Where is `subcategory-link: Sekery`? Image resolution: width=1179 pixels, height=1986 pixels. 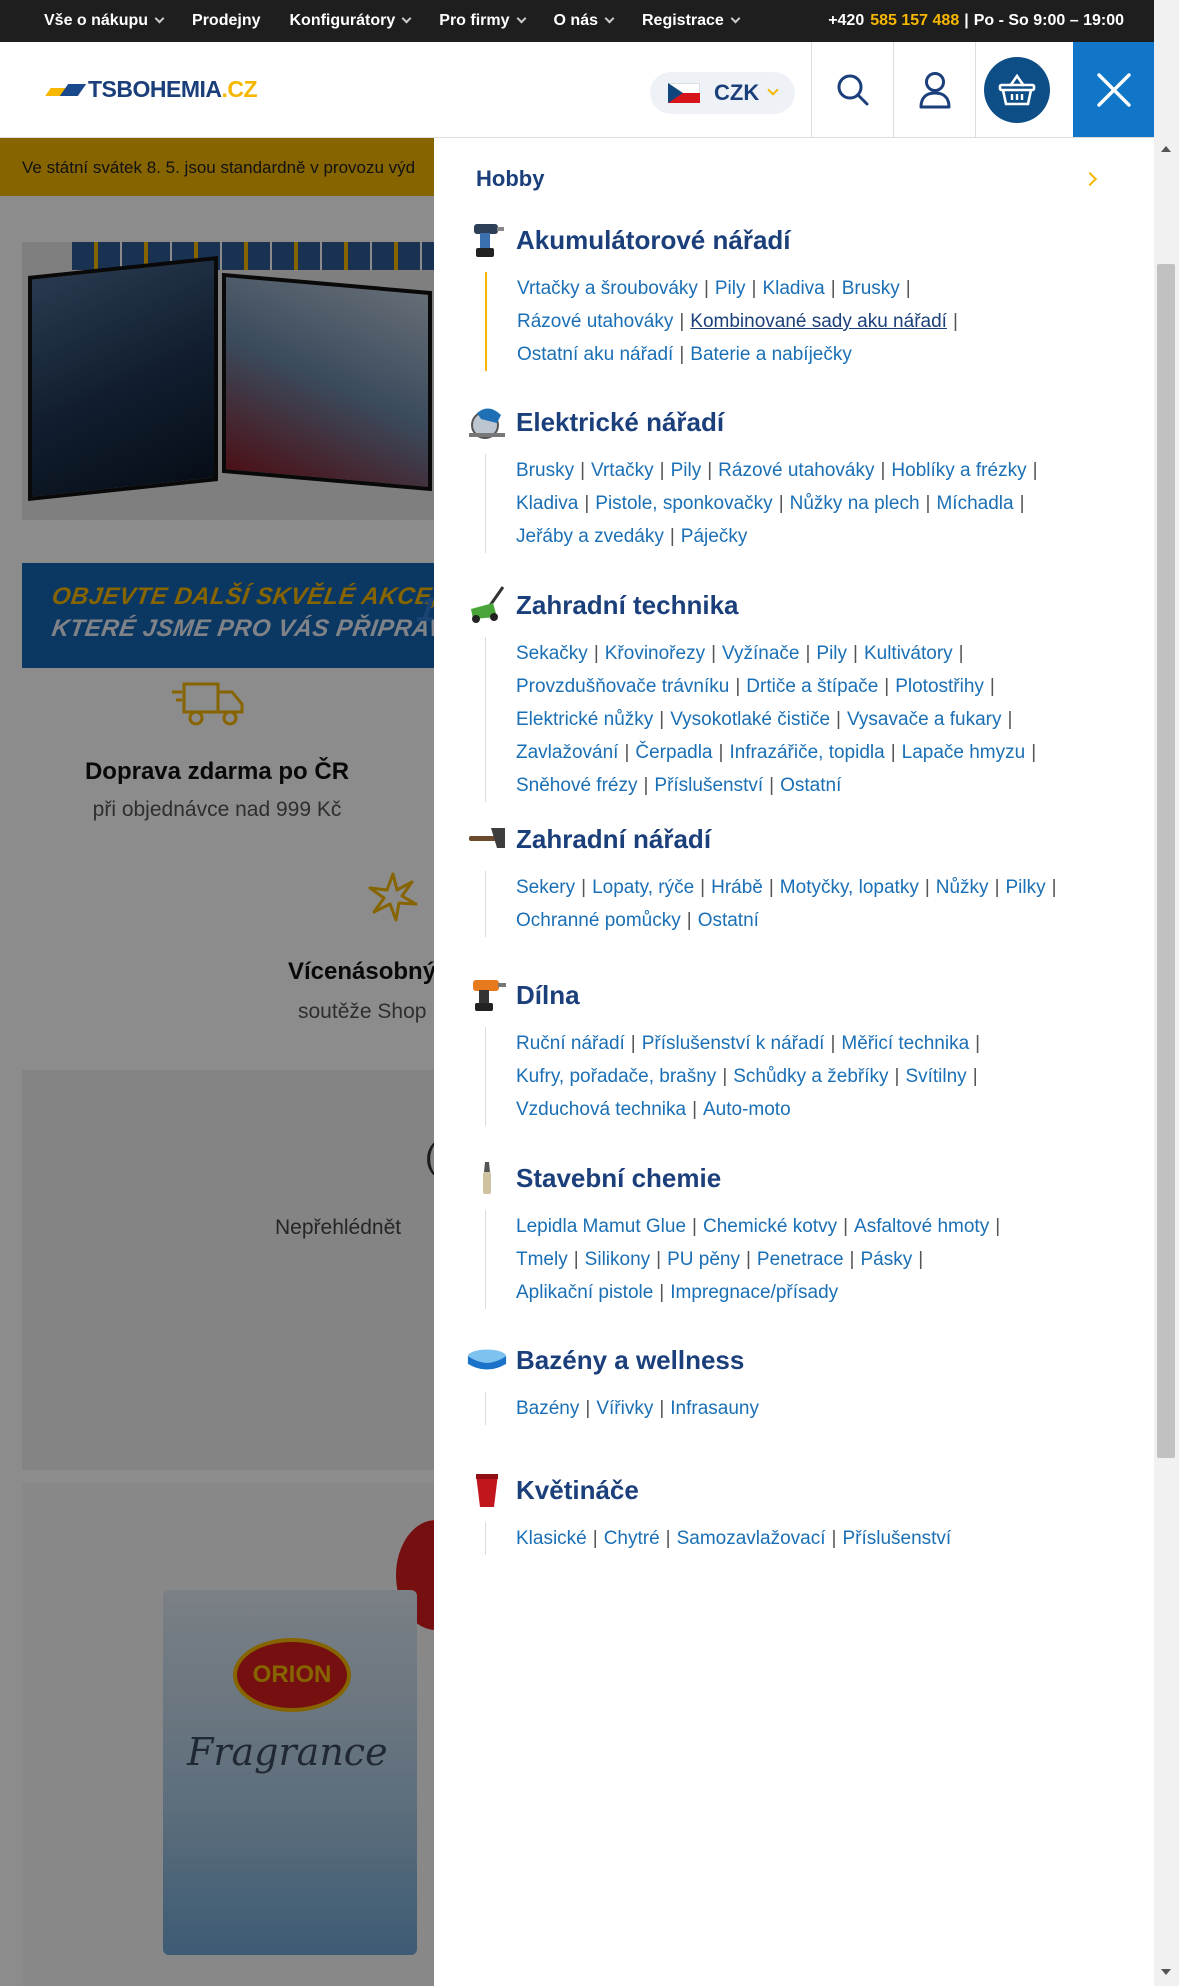 subcategory-link: Sekery is located at coordinates (545, 887).